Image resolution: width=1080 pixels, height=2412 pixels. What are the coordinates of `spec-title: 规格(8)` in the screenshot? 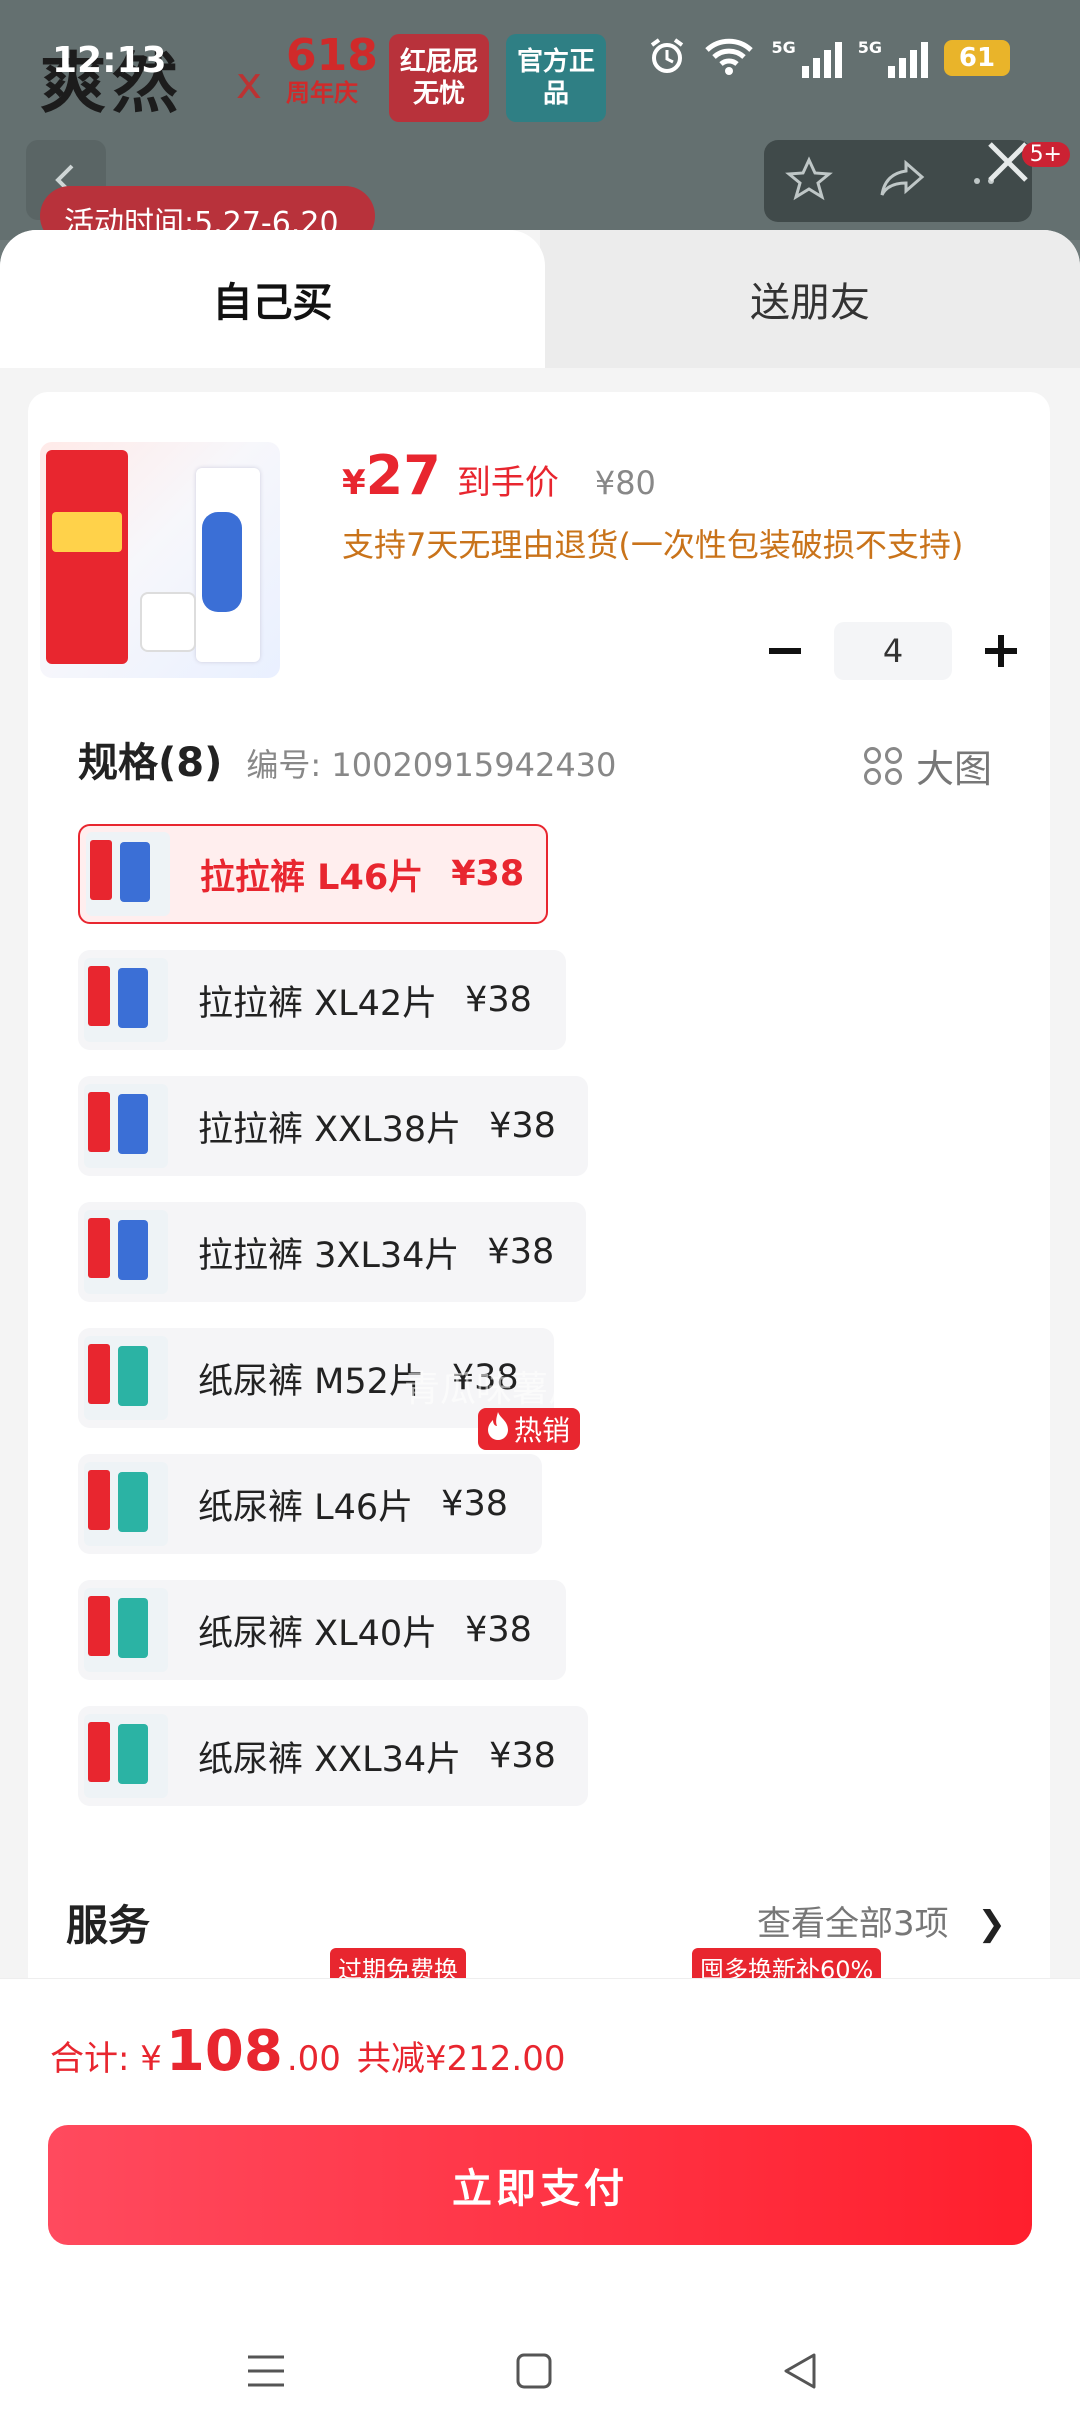 It's located at (150, 763).